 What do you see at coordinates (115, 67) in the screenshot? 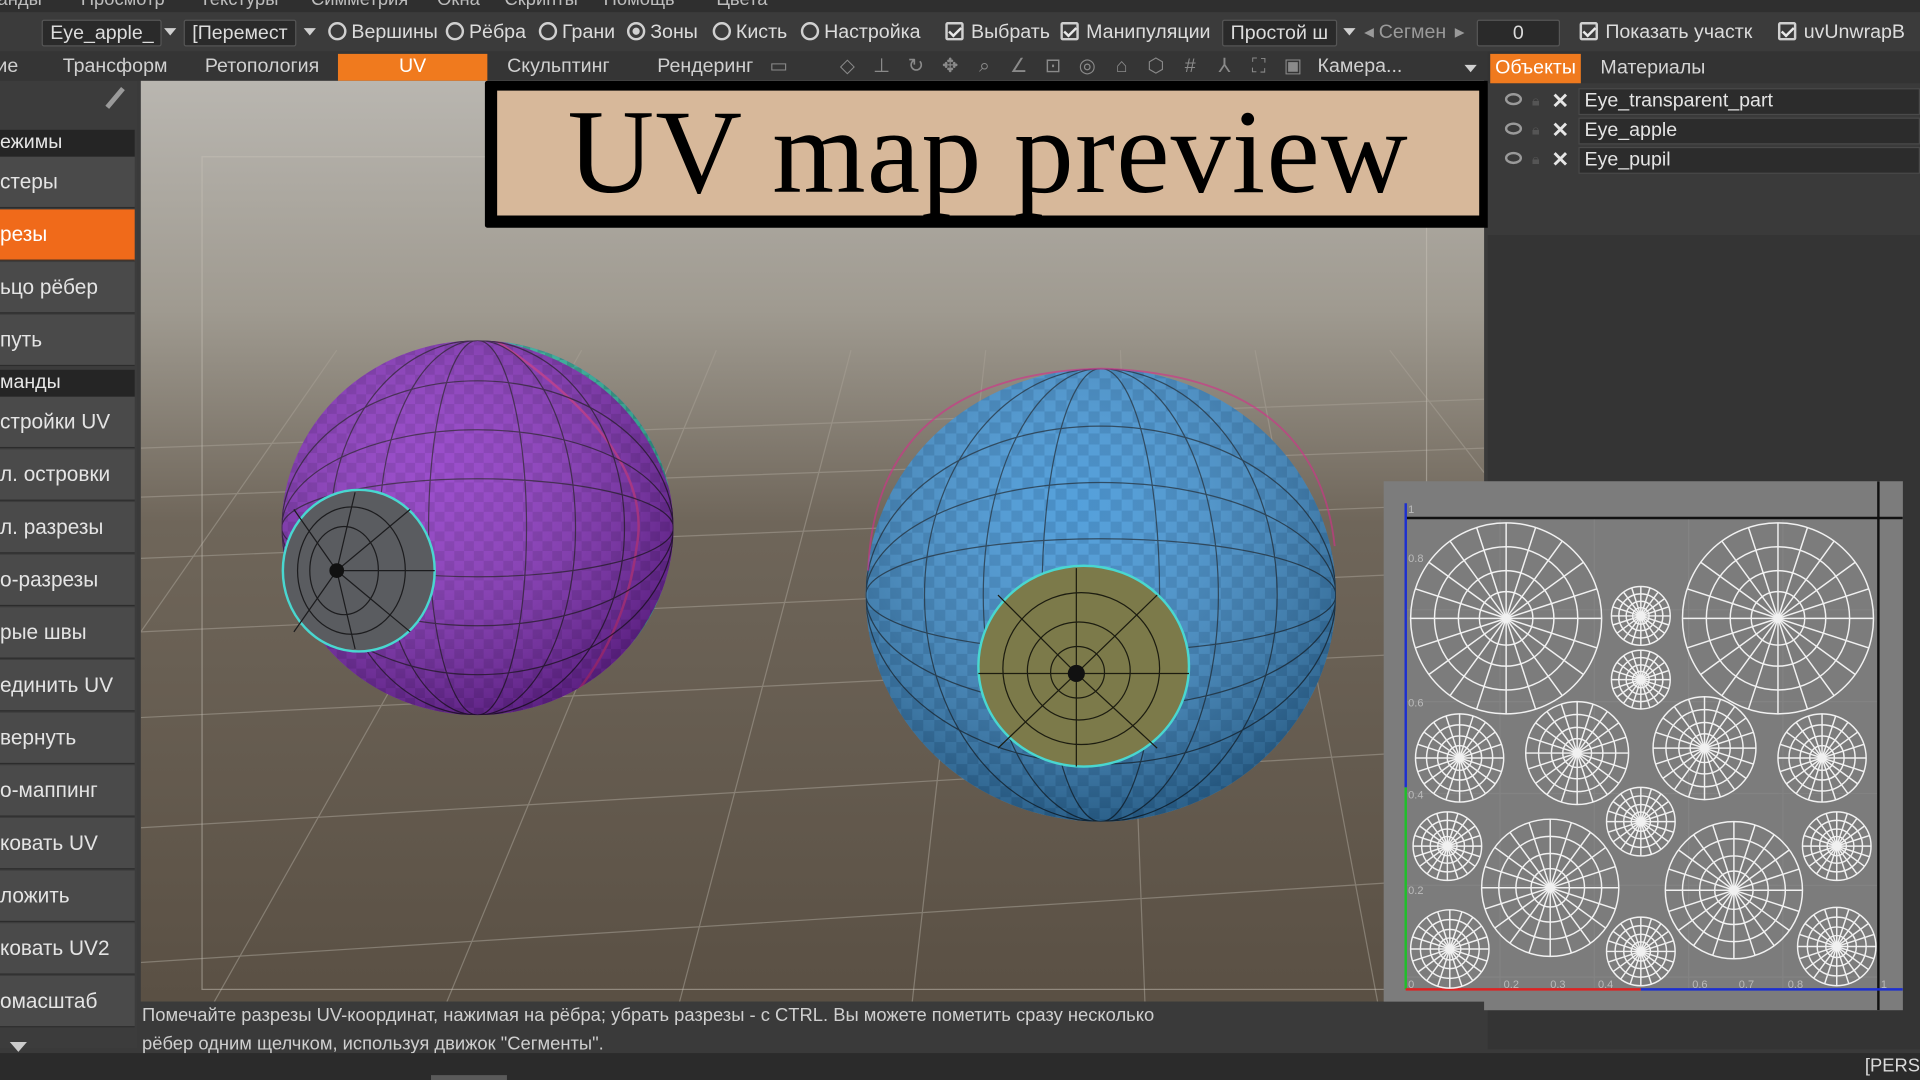
I see `tab-transform: Трансформ` at bounding box center [115, 67].